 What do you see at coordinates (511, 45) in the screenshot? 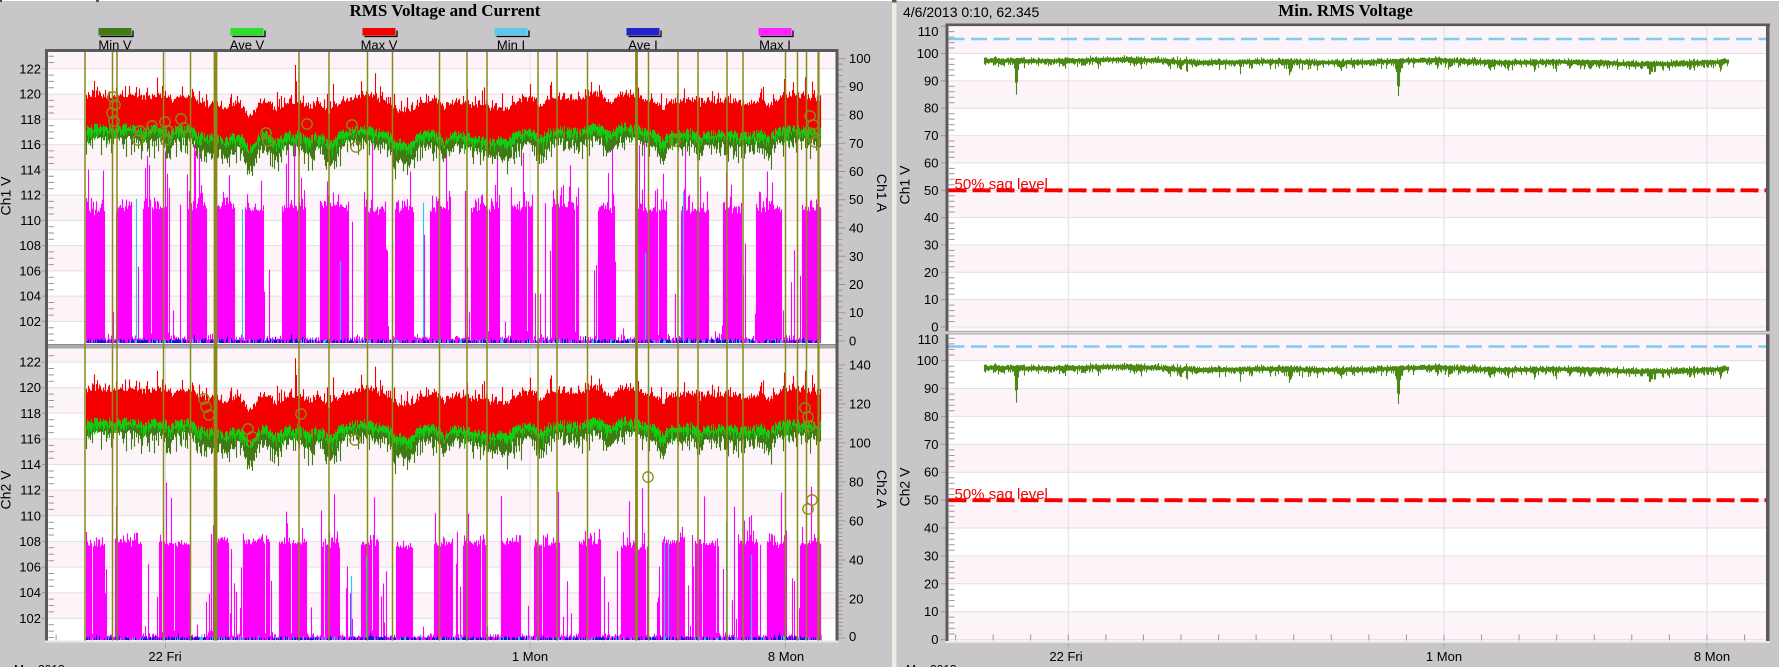
I see `svg-text: Min I` at bounding box center [511, 45].